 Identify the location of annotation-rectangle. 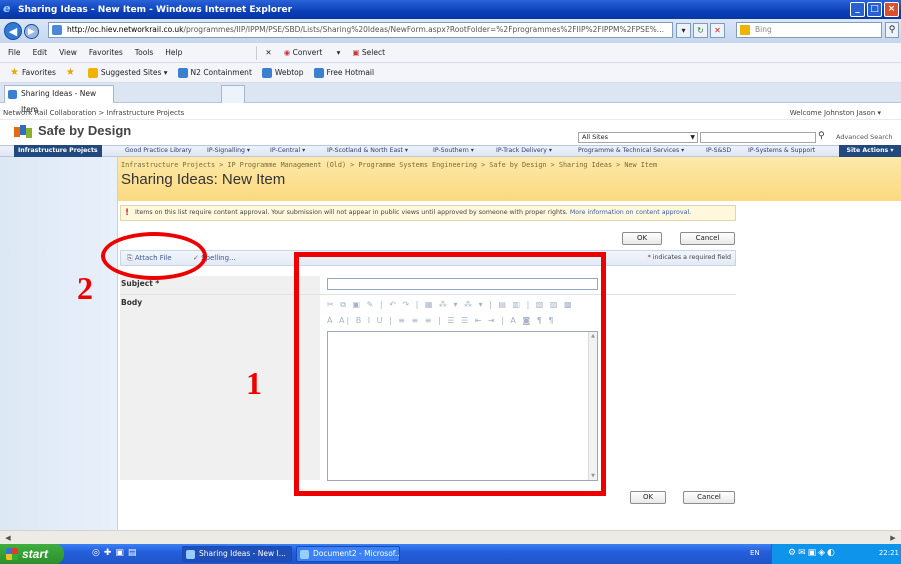
(450, 374).